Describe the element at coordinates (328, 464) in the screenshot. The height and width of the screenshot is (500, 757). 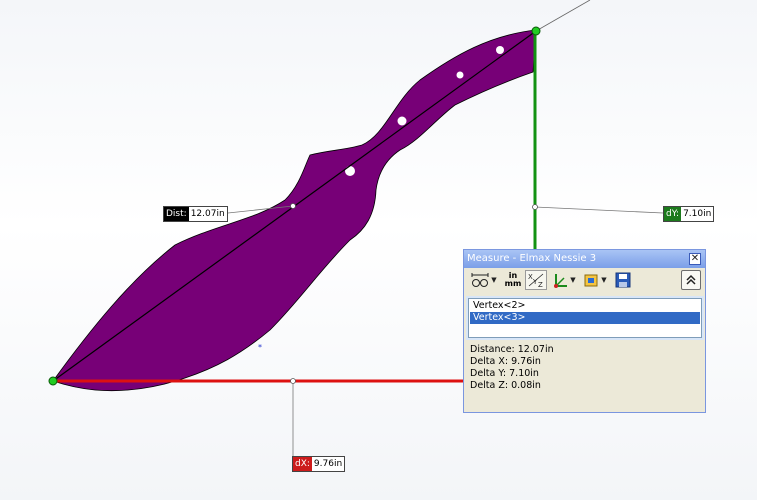
I see `delta-x-callout-value: 9.76in` at that location.